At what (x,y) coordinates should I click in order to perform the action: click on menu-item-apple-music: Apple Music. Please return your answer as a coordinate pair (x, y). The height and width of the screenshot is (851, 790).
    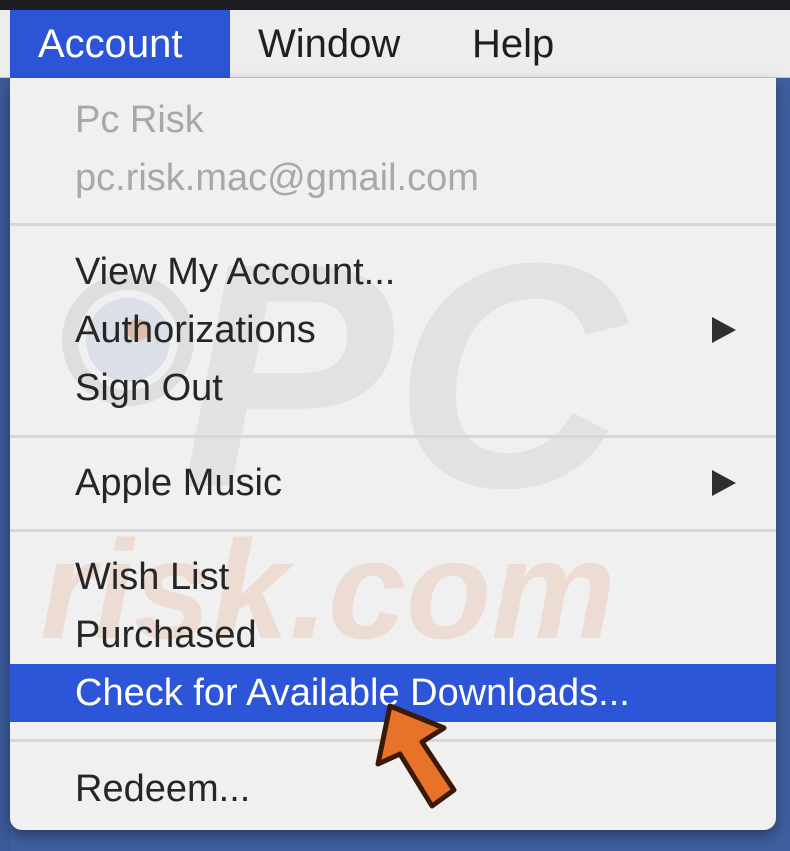
    Looking at the image, I should click on (393, 483).